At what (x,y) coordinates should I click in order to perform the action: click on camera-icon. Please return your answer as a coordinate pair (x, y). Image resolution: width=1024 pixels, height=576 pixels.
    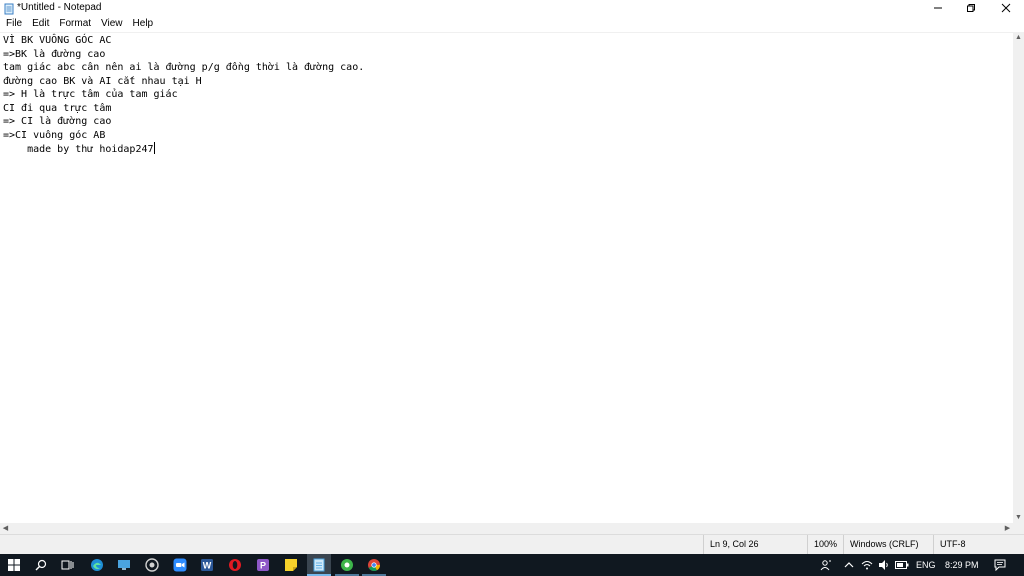
    Looking at the image, I should click on (152, 565).